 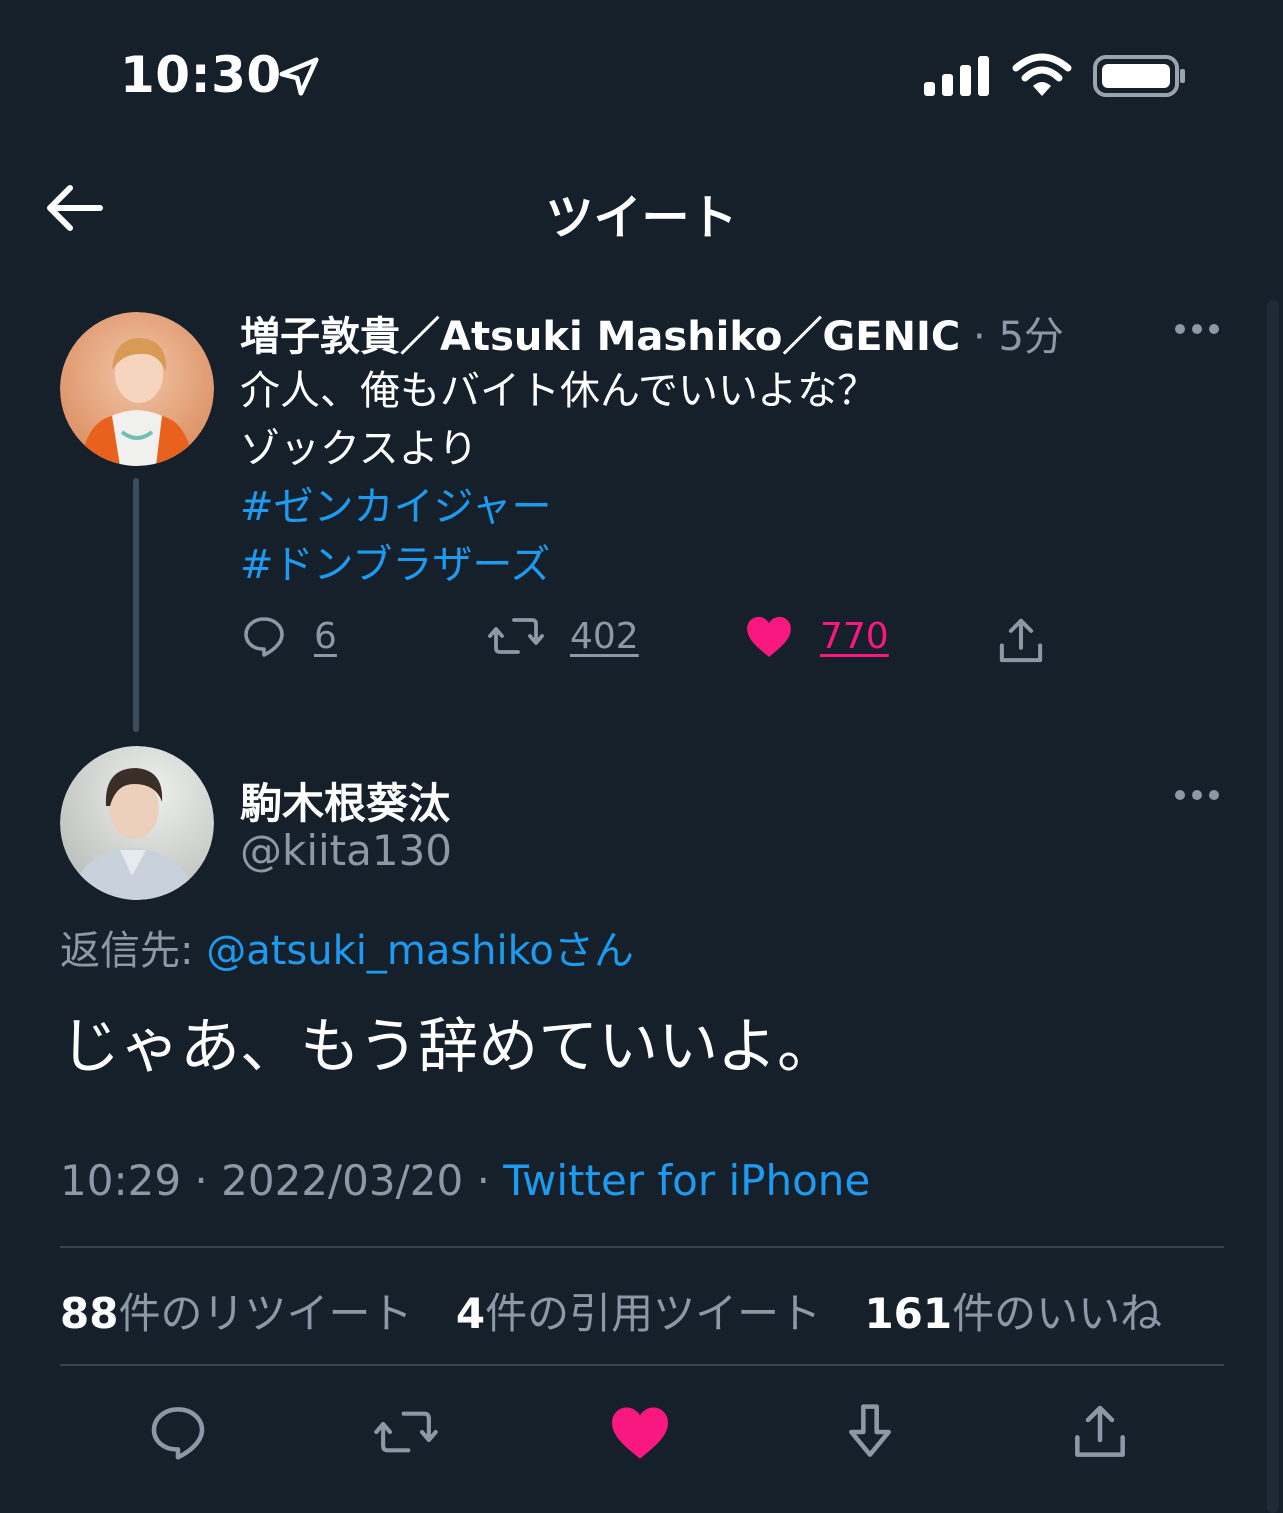 What do you see at coordinates (121, 1180) in the screenshot?
I see `tweet-time: 10:29` at bounding box center [121, 1180].